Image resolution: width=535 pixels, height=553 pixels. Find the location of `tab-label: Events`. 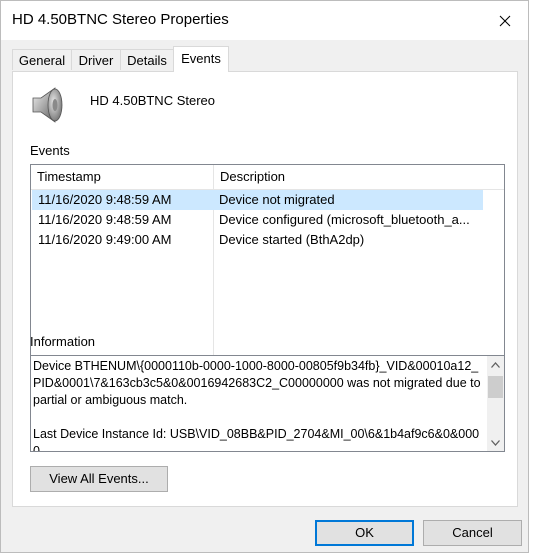

tab-label: Events is located at coordinates (201, 58).